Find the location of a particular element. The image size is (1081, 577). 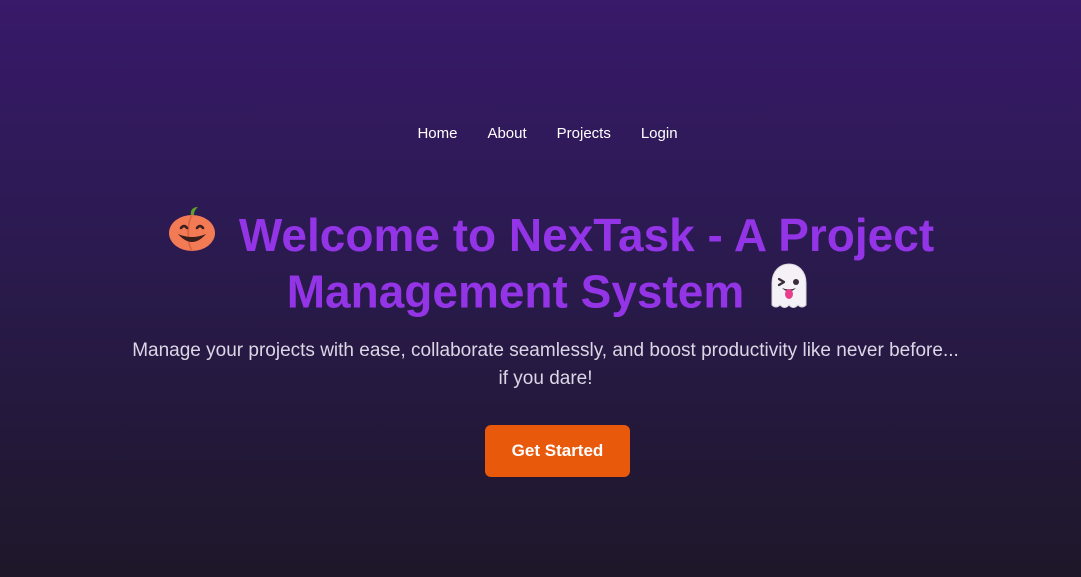

nav-link-about: About is located at coordinates (506, 134).